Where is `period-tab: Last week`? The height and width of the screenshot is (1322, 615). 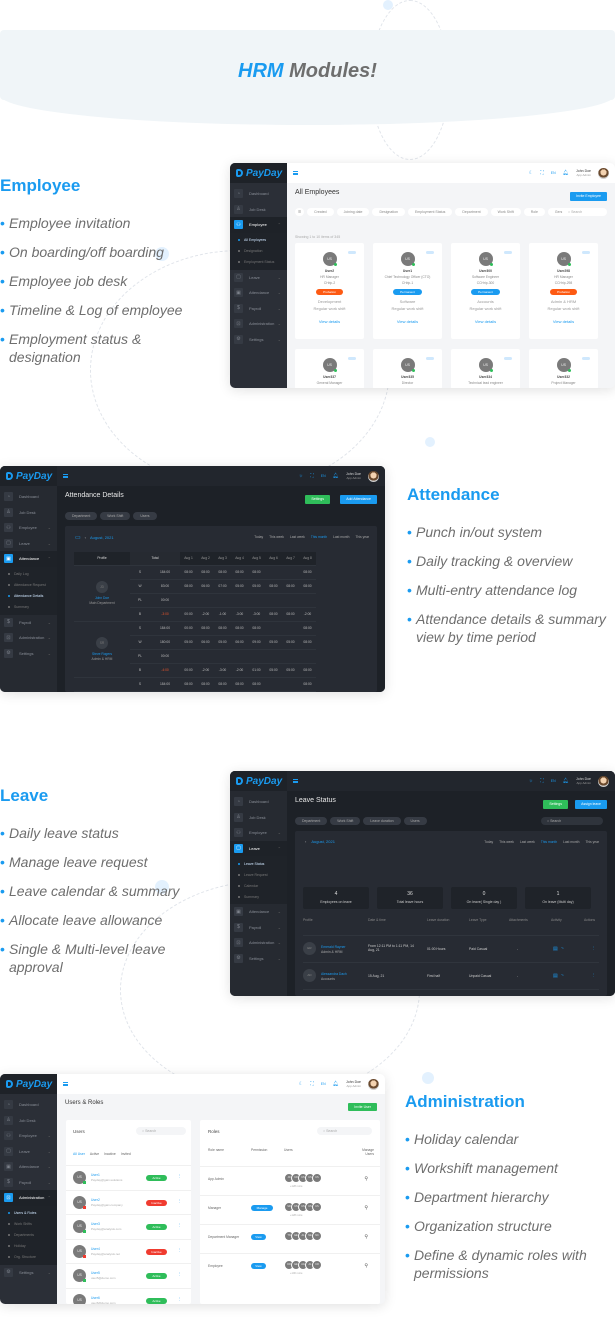 period-tab: Last week is located at coordinates (527, 842).